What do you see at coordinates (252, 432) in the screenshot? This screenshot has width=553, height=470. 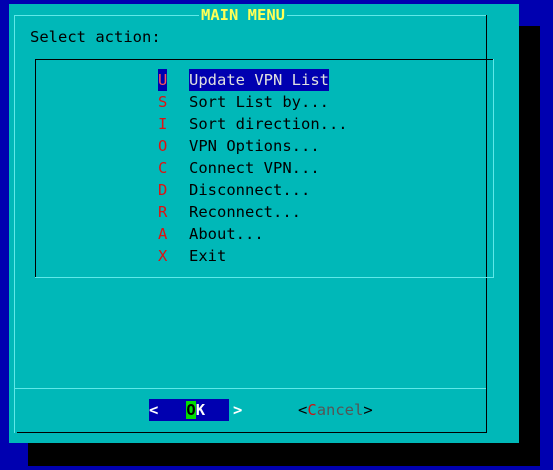 I see `border-bottom` at bounding box center [252, 432].